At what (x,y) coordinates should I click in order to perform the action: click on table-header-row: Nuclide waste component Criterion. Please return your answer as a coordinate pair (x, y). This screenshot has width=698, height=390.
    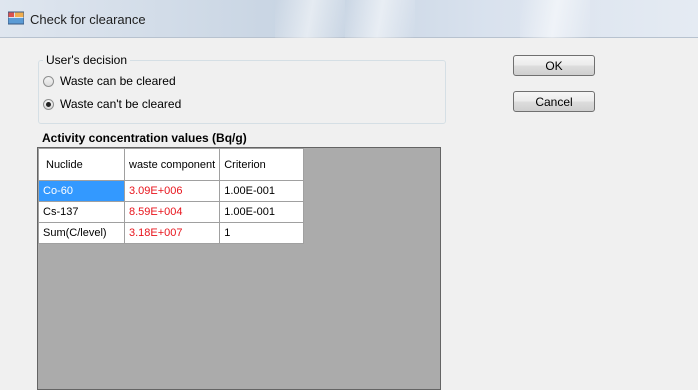
    Looking at the image, I should click on (171, 164).